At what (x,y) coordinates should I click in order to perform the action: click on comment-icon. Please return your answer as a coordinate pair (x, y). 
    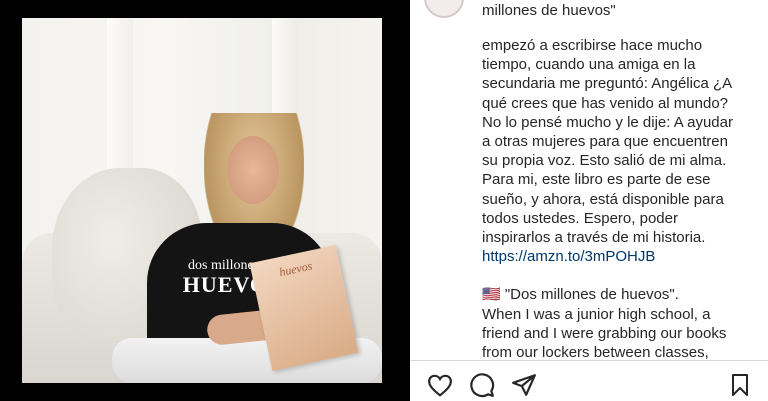
    Looking at the image, I should click on (482, 385).